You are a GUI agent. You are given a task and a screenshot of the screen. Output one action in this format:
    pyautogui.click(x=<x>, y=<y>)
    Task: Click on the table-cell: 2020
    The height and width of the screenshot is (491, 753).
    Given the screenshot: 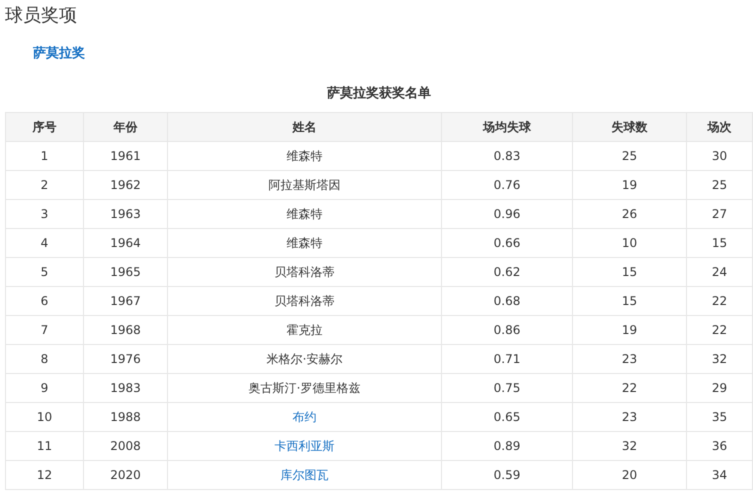 What is the action you would take?
    pyautogui.click(x=126, y=475)
    